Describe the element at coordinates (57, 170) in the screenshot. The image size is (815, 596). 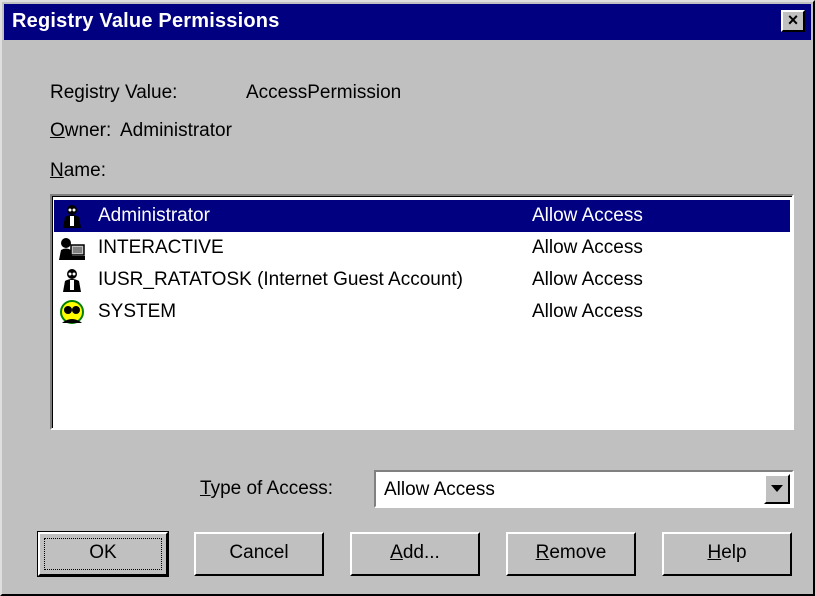
I see `name-label-mnemonic: N` at that location.